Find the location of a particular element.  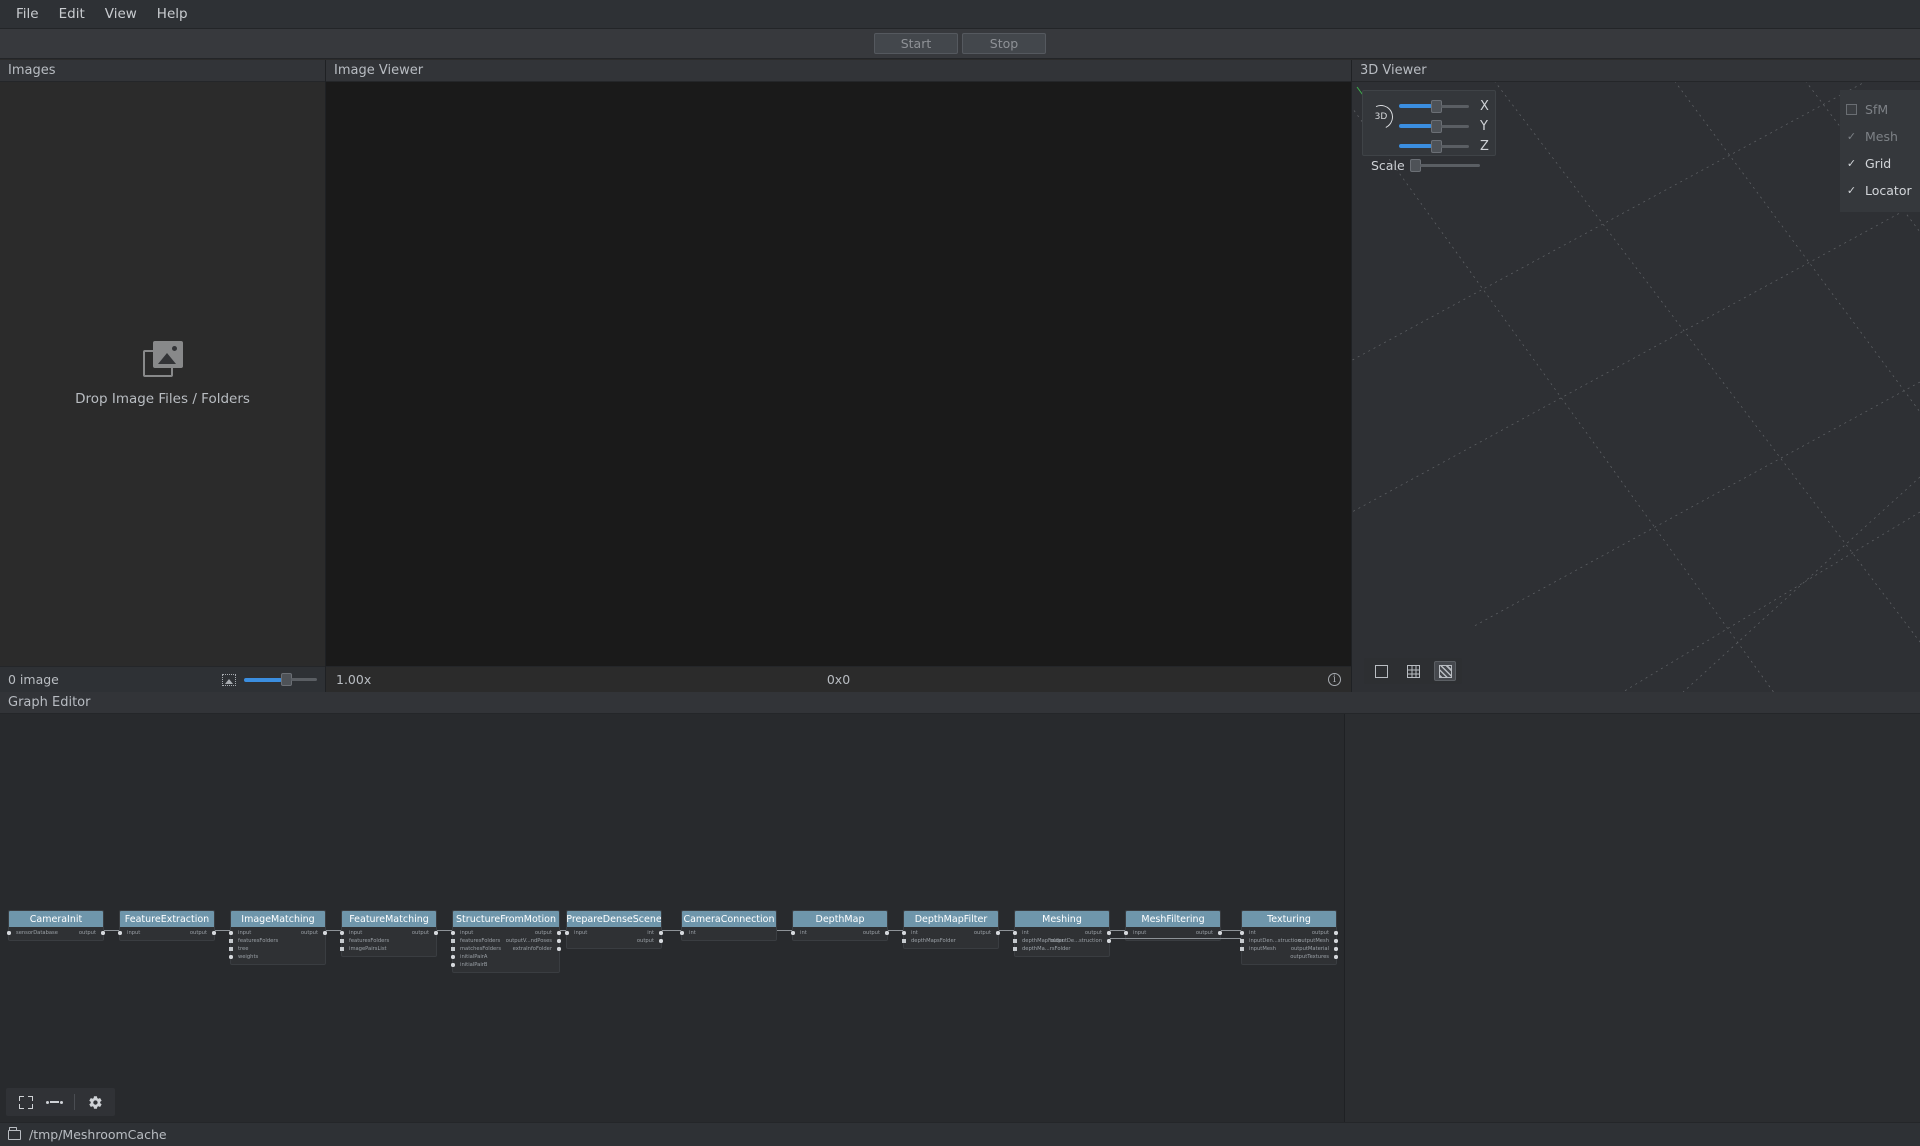

graph-node: CameraConnection int is located at coordinates (728, 925).